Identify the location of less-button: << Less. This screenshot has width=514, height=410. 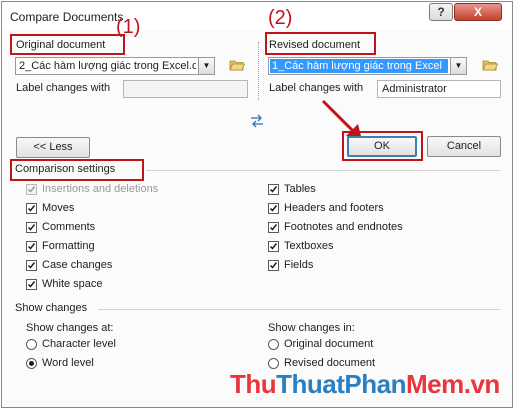
(53, 147).